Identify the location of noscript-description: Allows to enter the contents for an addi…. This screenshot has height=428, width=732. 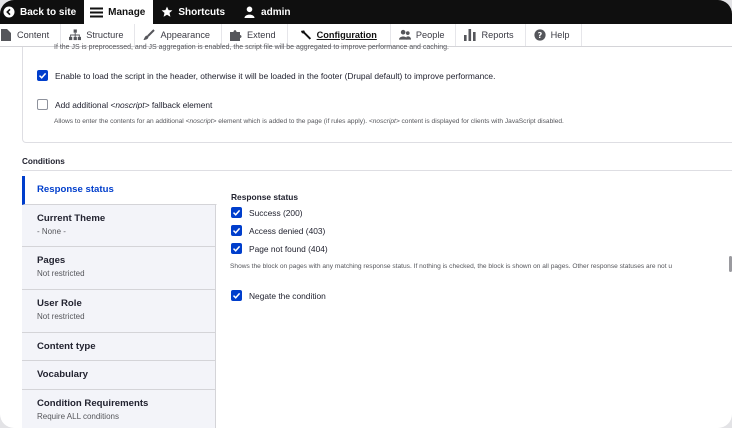
(309, 121).